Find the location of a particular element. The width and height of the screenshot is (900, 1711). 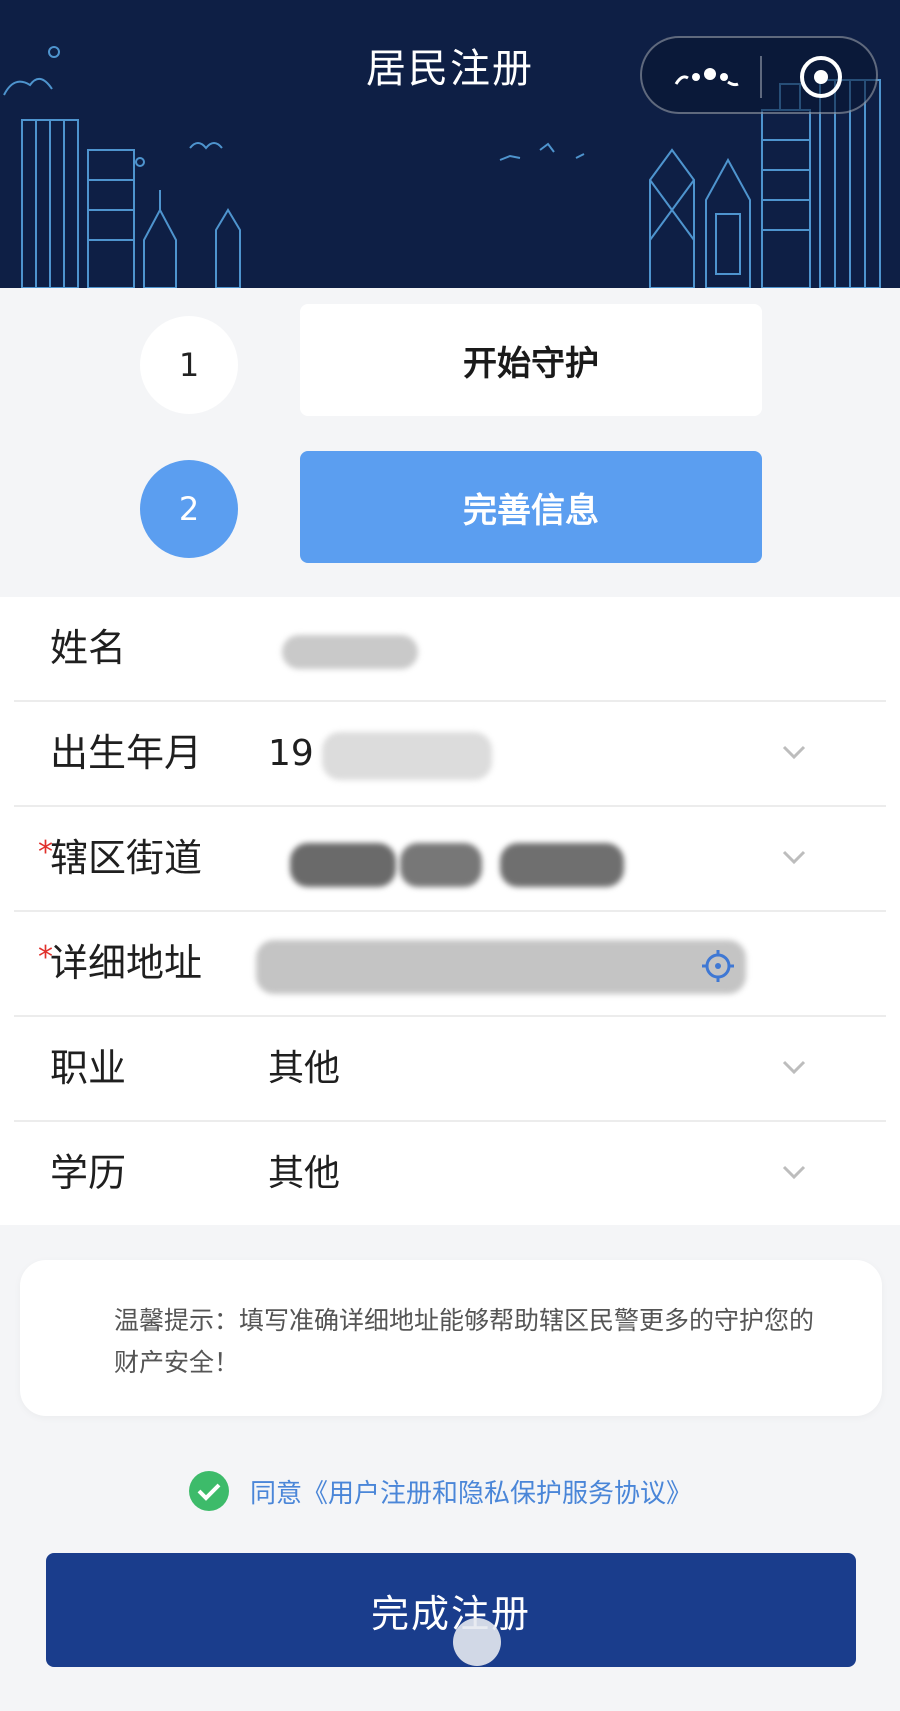

address-label: * 详细地址 is located at coordinates (120, 963).